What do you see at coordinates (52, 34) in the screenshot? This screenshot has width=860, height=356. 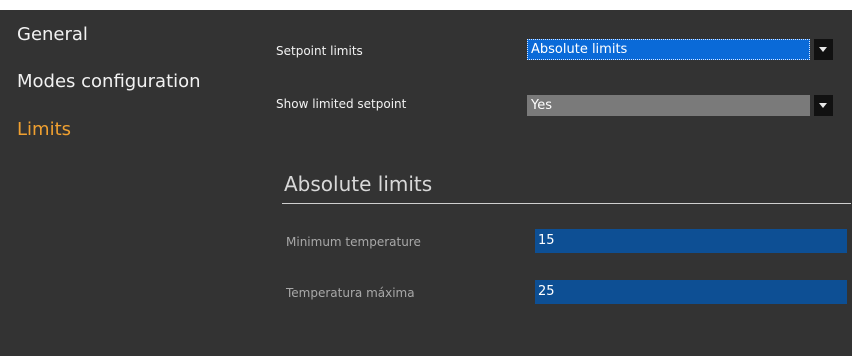 I see `sidebar-item-general: General` at bounding box center [52, 34].